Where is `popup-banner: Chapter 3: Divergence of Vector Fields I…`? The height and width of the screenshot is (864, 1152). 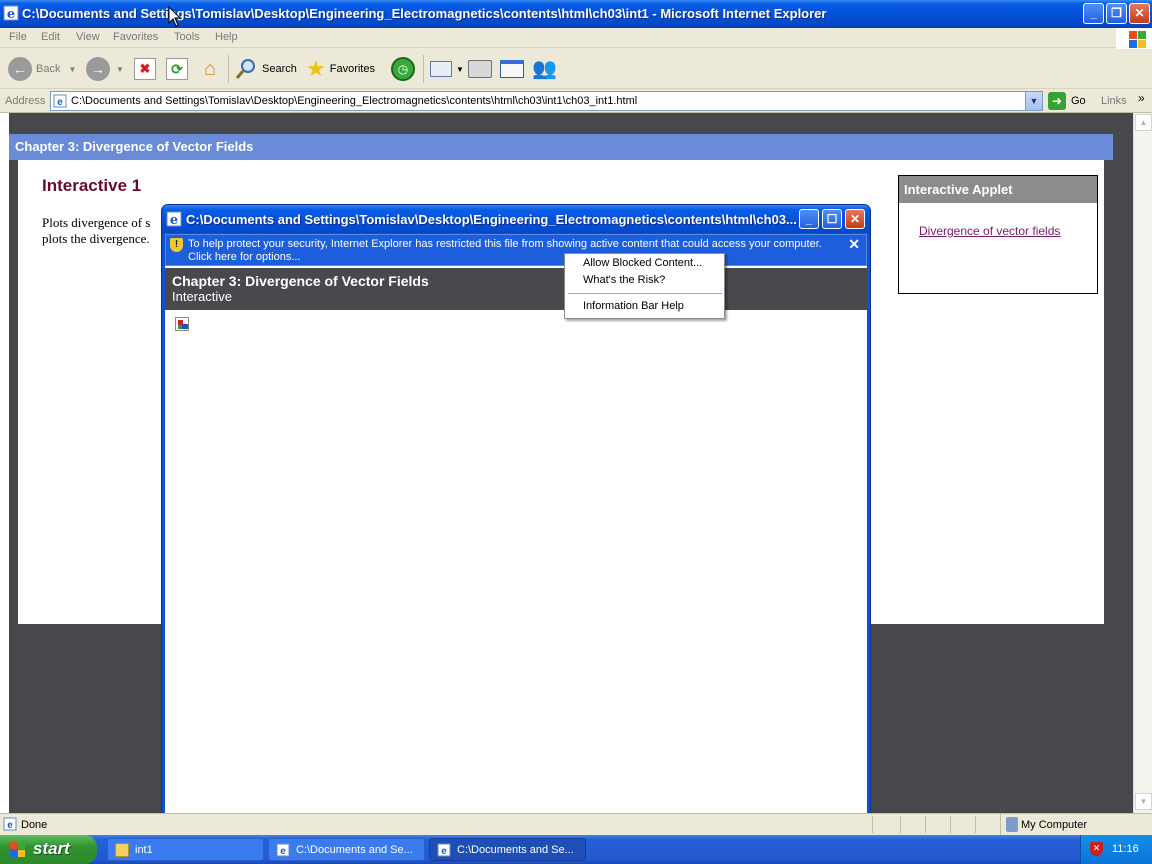 popup-banner: Chapter 3: Divergence of Vector Fields I… is located at coordinates (516, 289).